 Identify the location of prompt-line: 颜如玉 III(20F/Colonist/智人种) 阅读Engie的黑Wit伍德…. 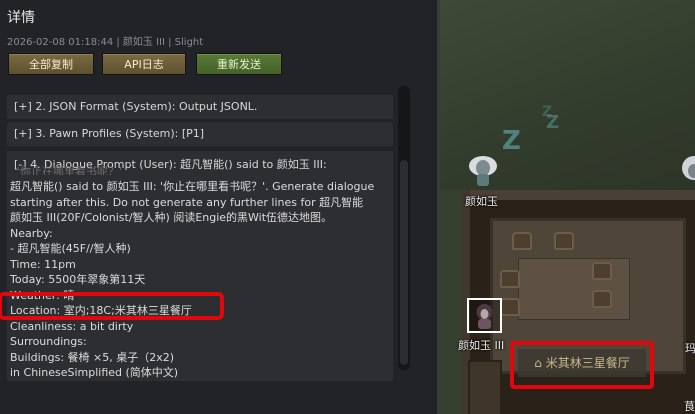
(171, 217).